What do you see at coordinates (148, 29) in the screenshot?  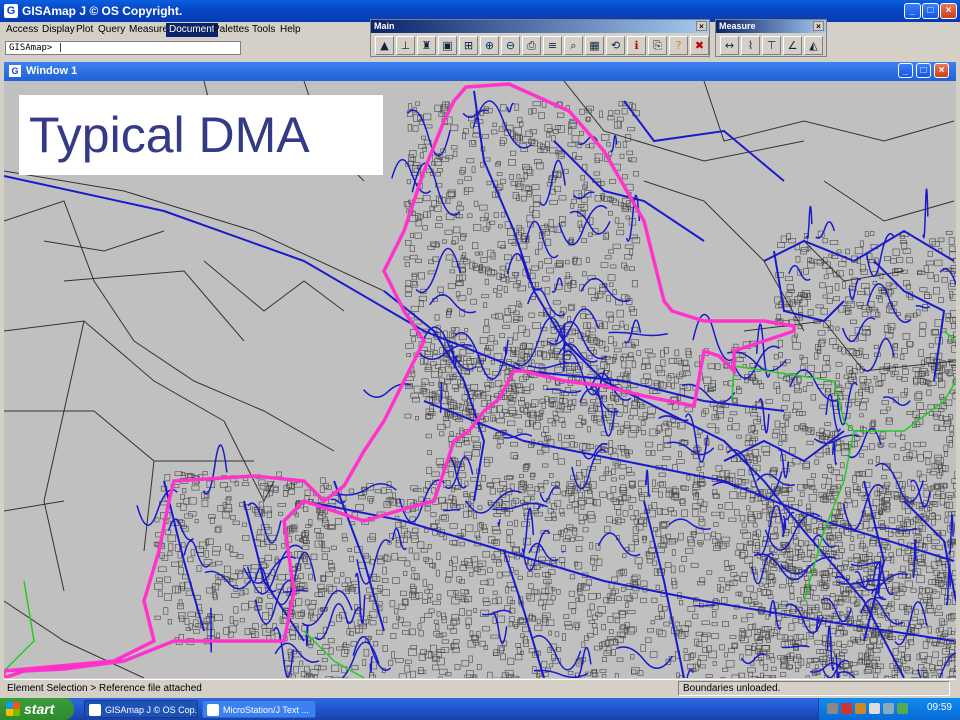 I see `menu-measure: Measure` at bounding box center [148, 29].